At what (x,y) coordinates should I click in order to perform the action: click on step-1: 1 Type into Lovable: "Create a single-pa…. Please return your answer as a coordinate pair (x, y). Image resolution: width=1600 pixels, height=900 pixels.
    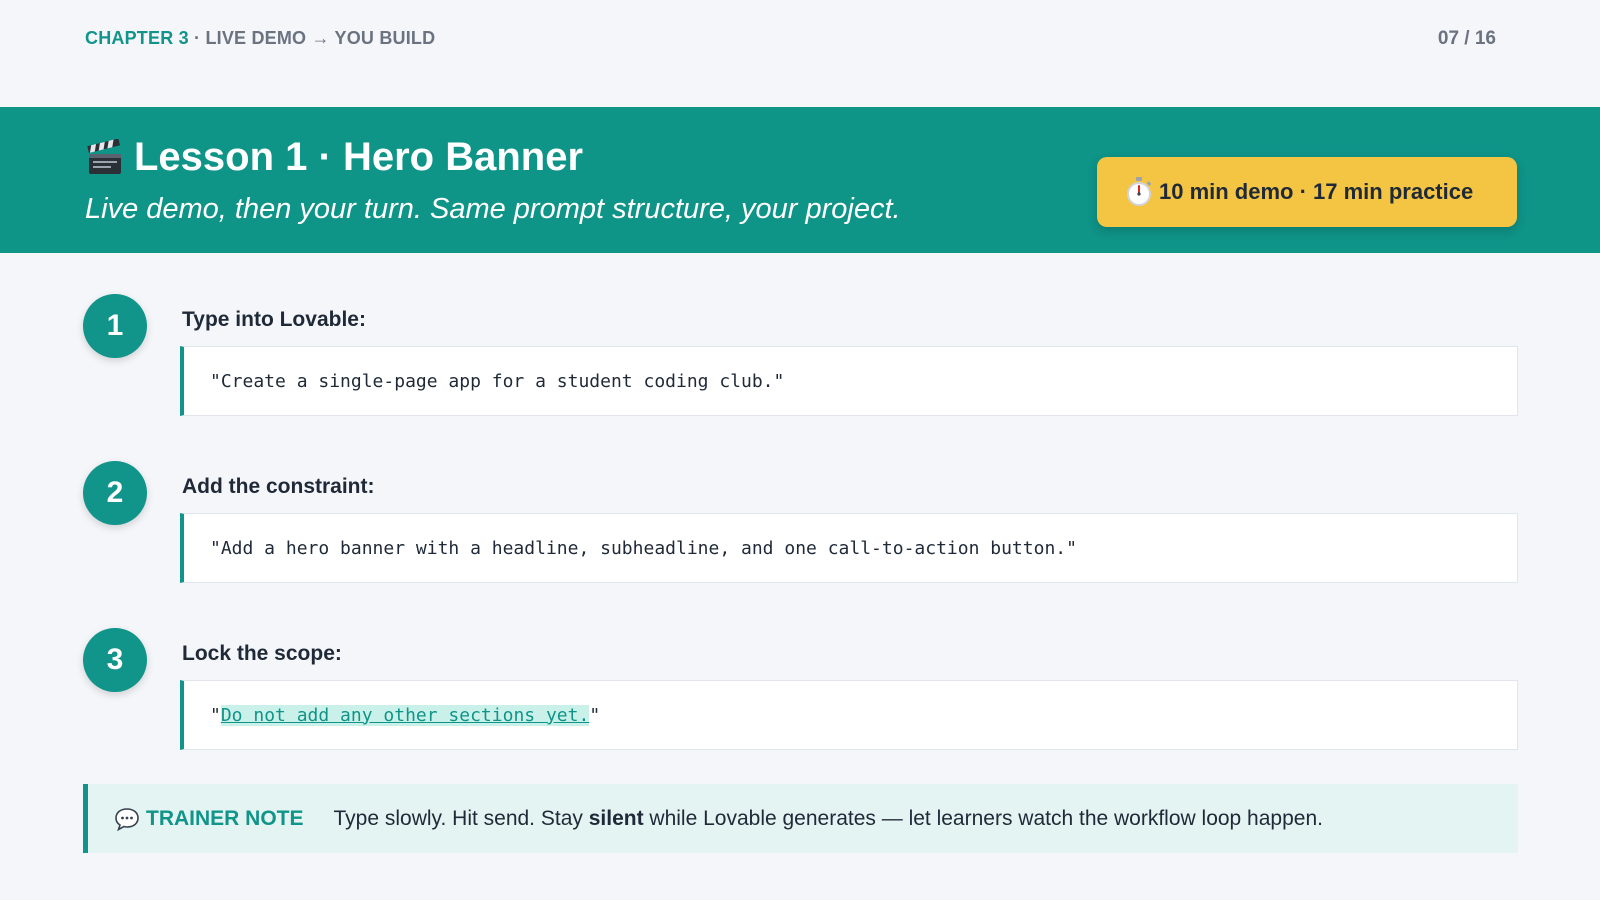
    Looking at the image, I should click on (800, 364).